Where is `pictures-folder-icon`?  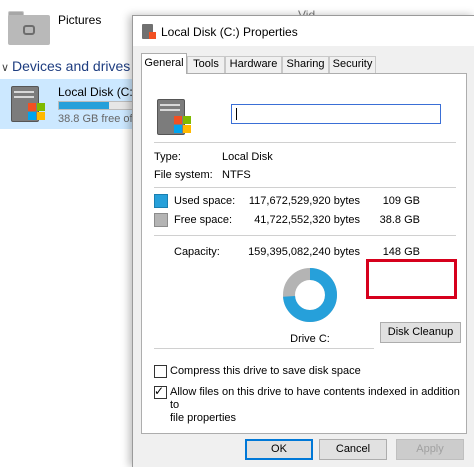
pictures-folder-icon is located at coordinates (29, 28).